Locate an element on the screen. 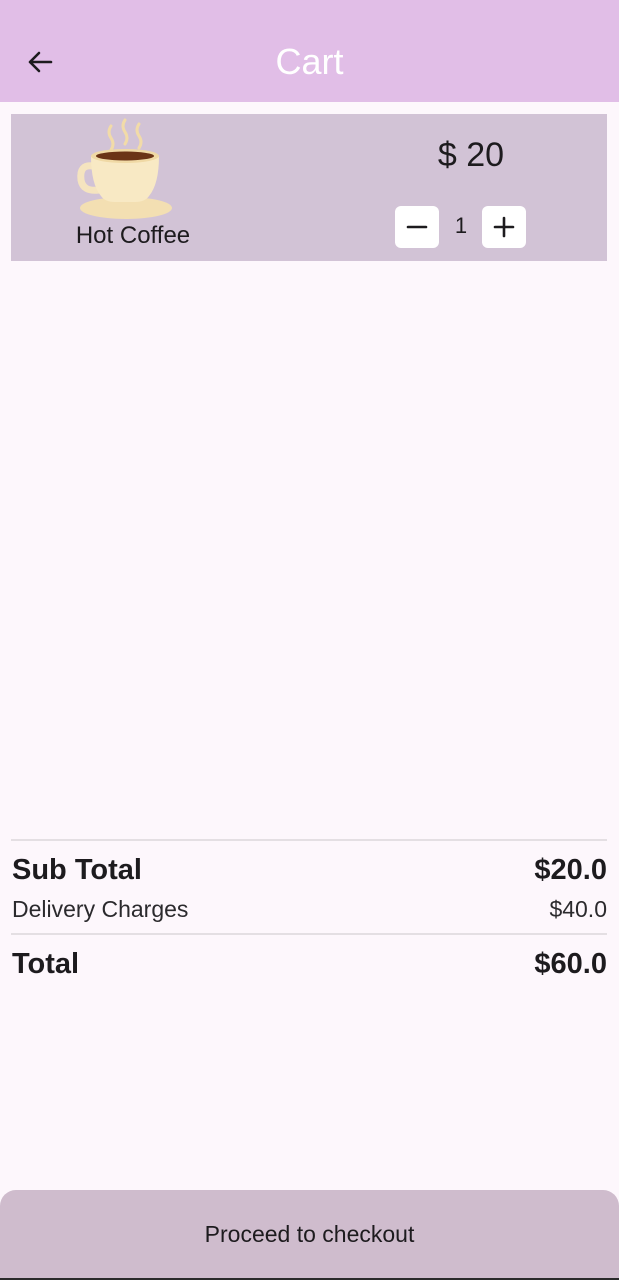  delivery-charges-label: Delivery Charges is located at coordinates (100, 909).